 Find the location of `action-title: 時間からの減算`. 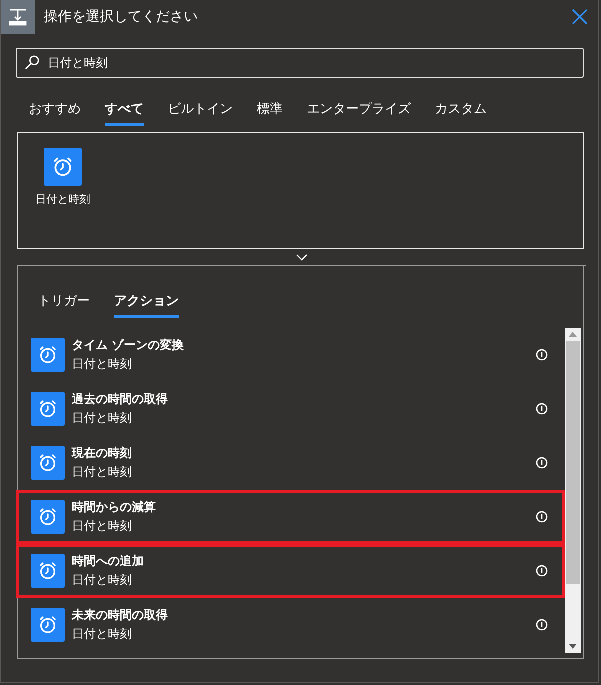

action-title: 時間からの減算 is located at coordinates (114, 507).